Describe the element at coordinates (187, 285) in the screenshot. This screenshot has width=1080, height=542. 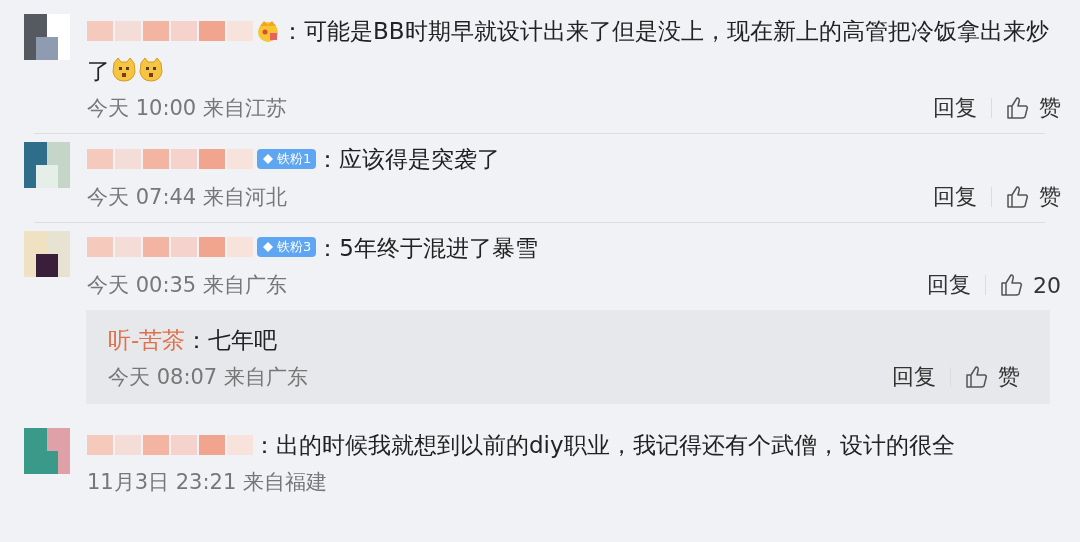
I see `comment-meta: 今天 00:35 来自广东` at that location.